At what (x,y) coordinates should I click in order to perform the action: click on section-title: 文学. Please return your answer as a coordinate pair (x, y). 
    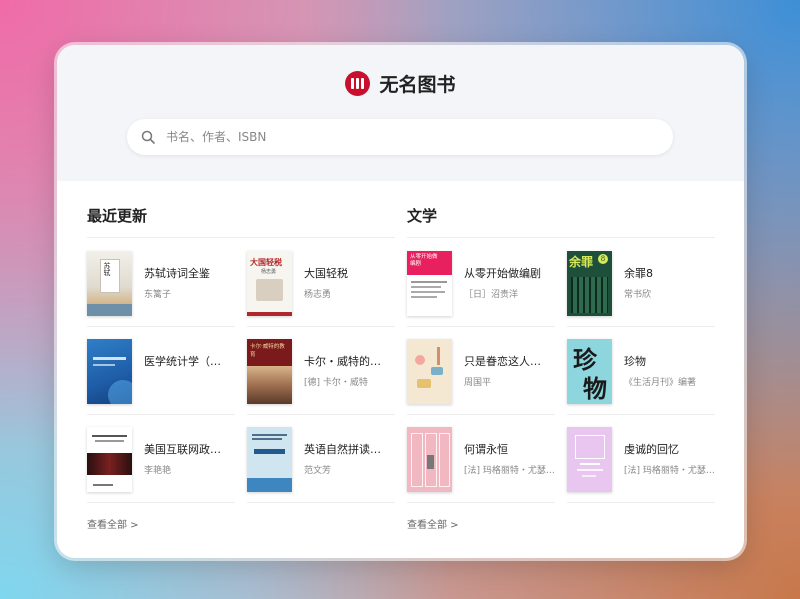
    Looking at the image, I should click on (422, 216).